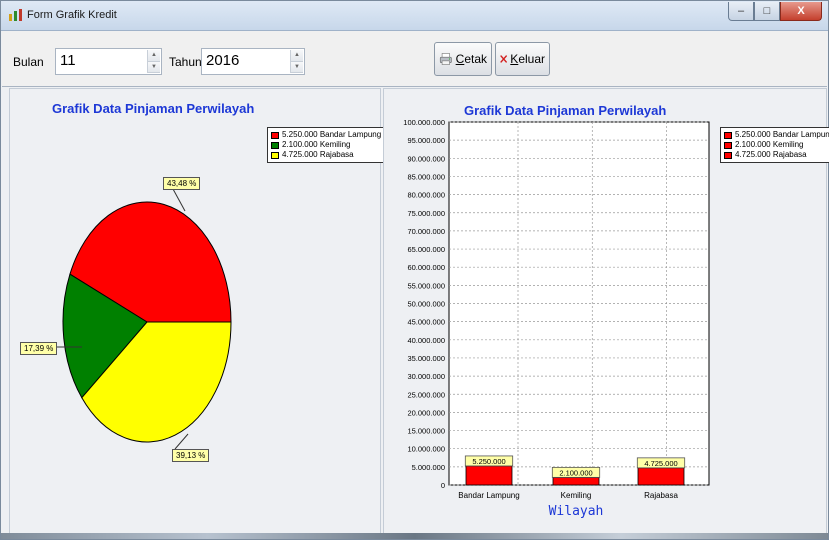  What do you see at coordinates (68, 60) in the screenshot?
I see `bulan-value: 11` at bounding box center [68, 60].